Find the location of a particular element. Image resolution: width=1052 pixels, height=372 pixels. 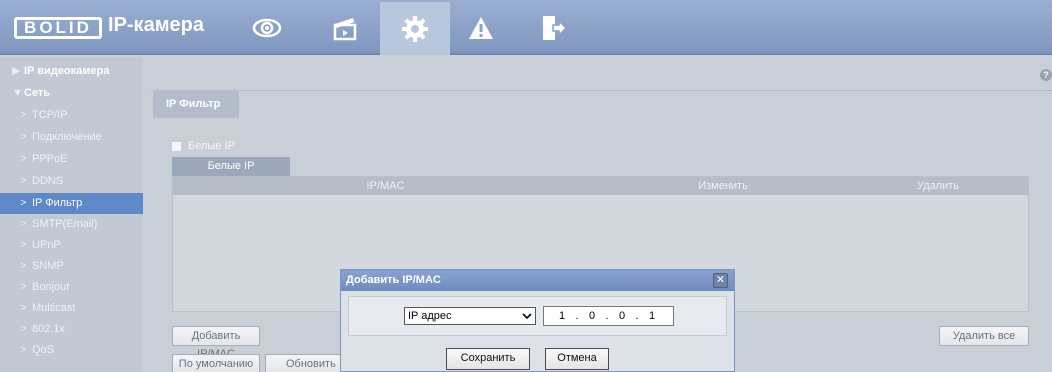

tab-ip-filter: IP Фильтр is located at coordinates (196, 104).